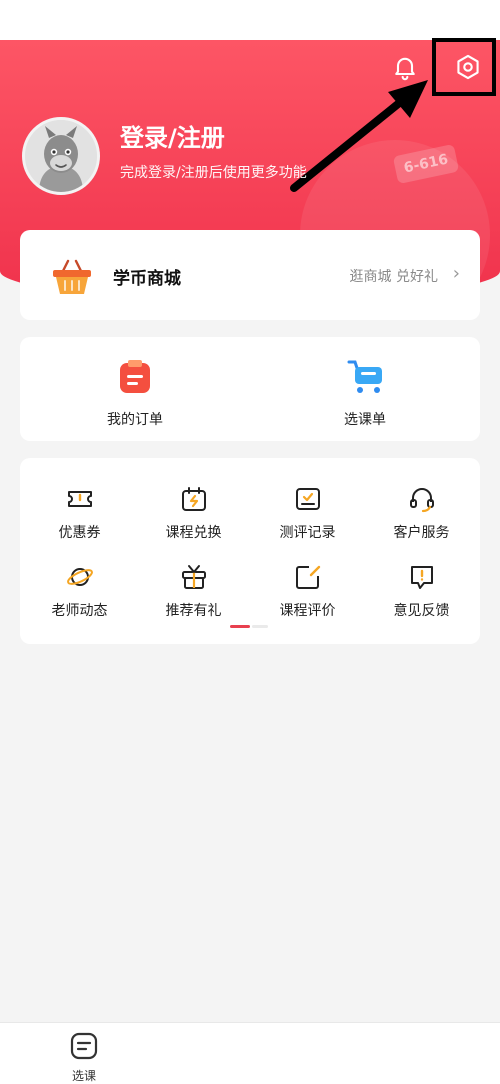  Describe the element at coordinates (307, 577) in the screenshot. I see `edit-review-icon` at that location.